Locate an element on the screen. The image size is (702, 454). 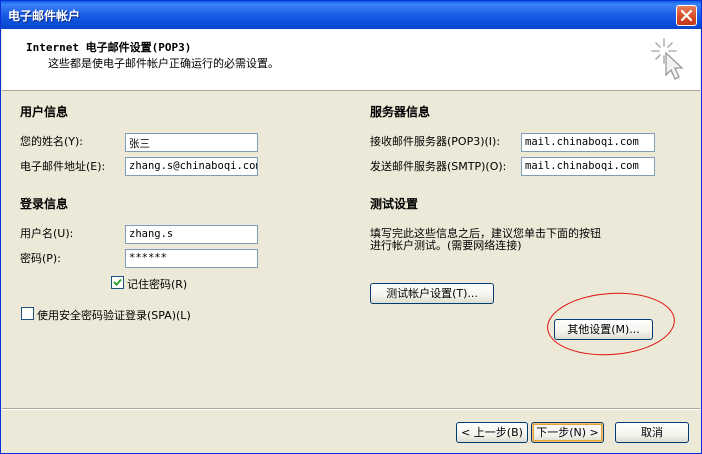
title-bar: 电子邮件帐户 is located at coordinates (351, 15).